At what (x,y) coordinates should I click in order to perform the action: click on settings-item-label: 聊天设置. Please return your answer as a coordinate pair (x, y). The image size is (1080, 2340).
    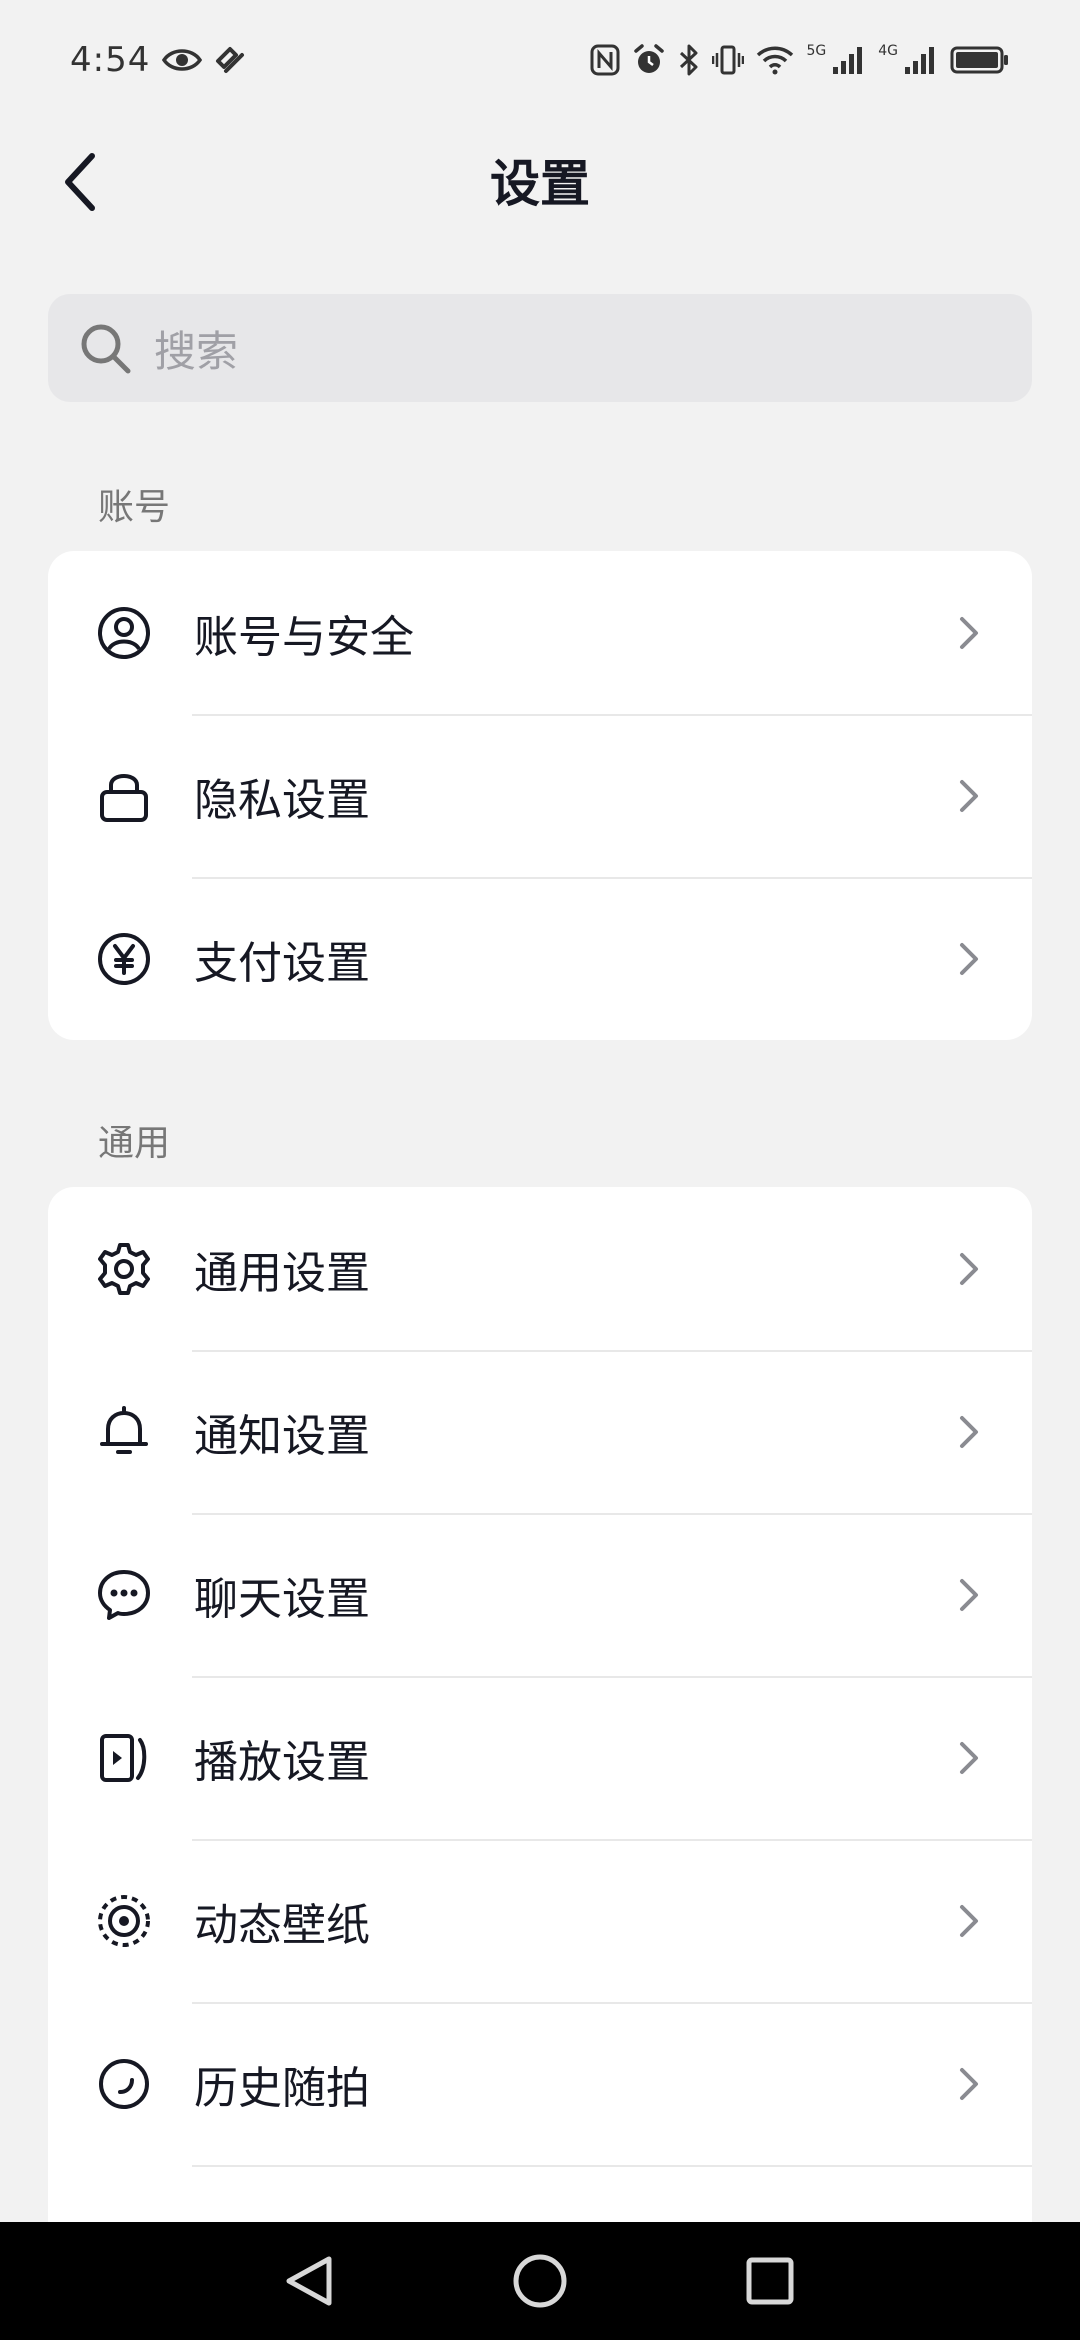
    Looking at the image, I should click on (282, 1599).